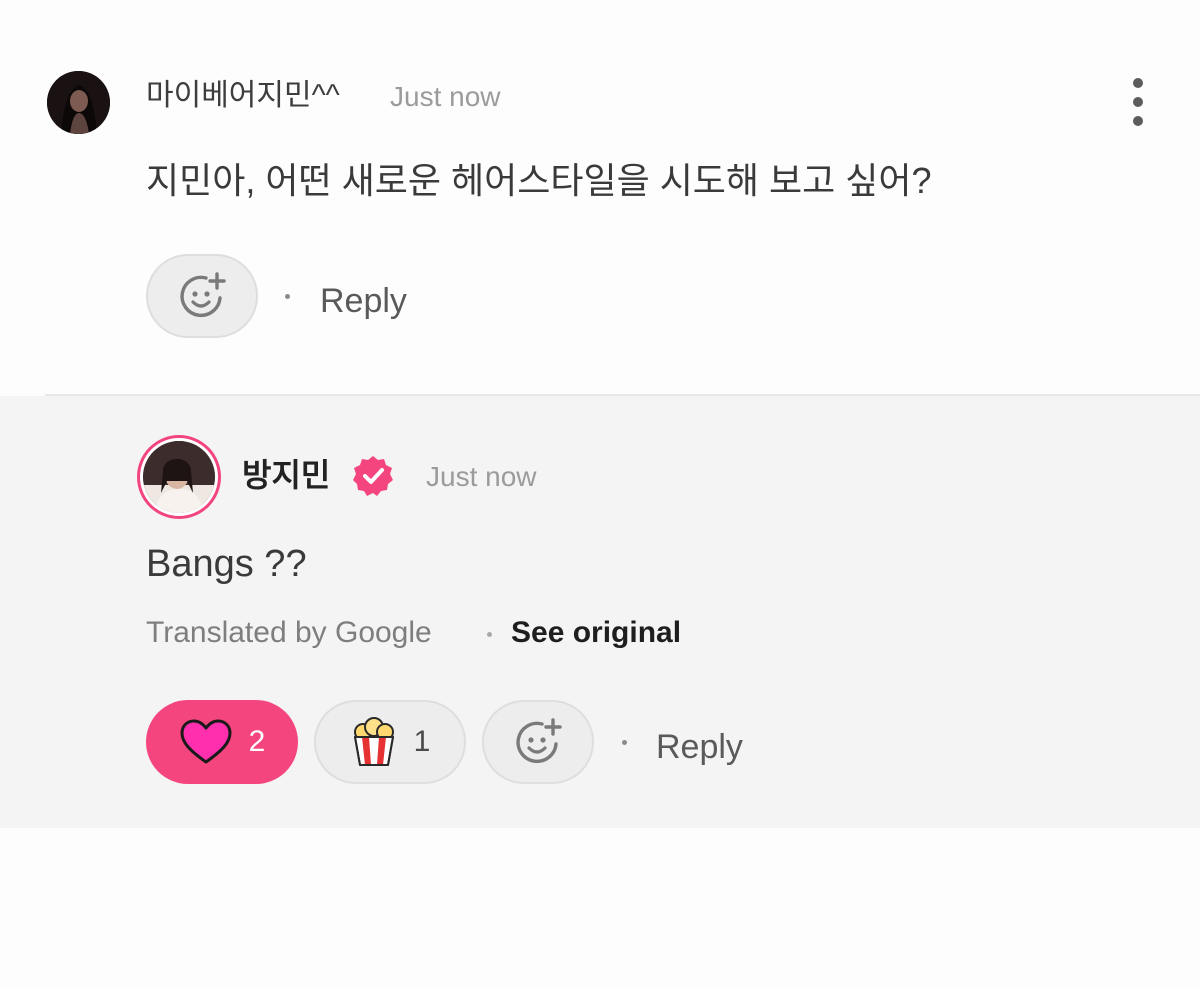 This screenshot has width=1200, height=990. What do you see at coordinates (289, 632) in the screenshot?
I see `translation-note: Translated by Google` at bounding box center [289, 632].